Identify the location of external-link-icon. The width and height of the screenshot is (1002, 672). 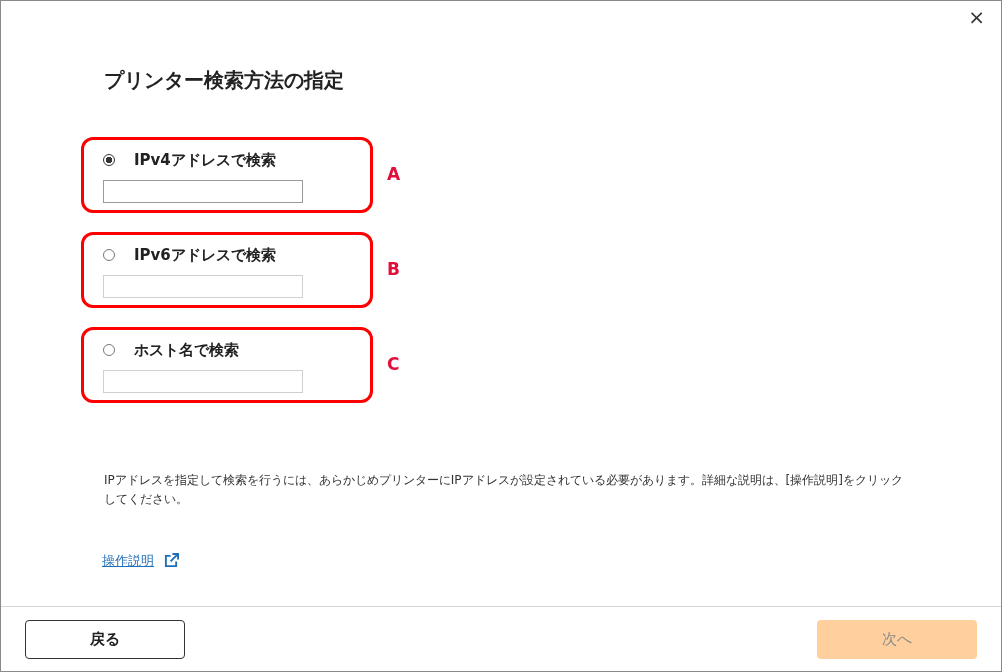
(171, 561).